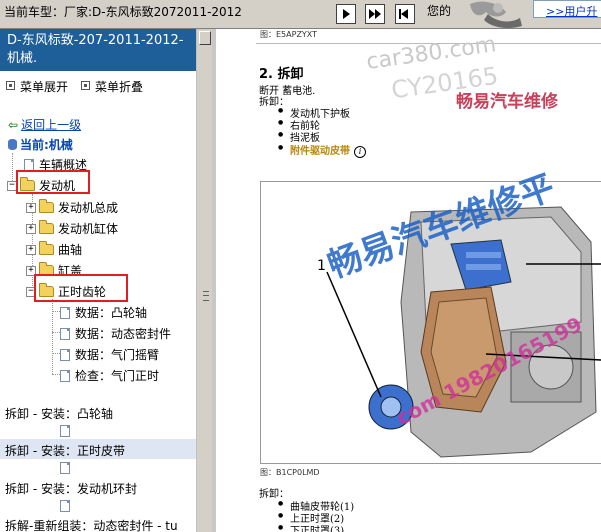  Describe the element at coordinates (13, 125) in the screenshot. I see `back-arrow-icon: ⇦` at that location.